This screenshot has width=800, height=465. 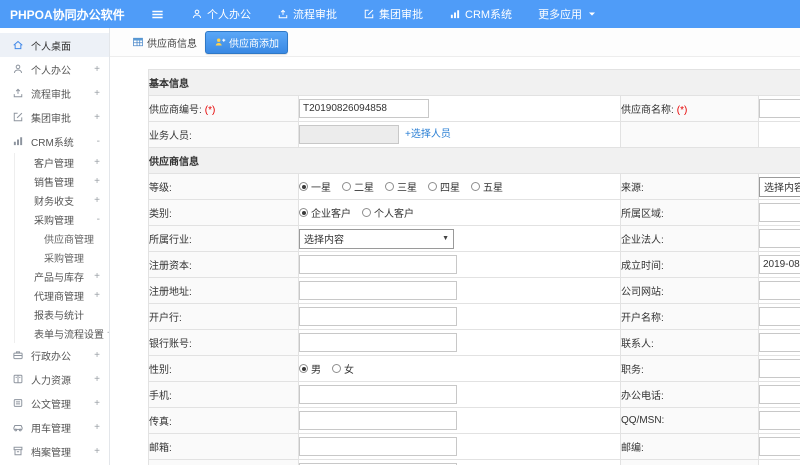 What do you see at coordinates (689, 420) in the screenshot?
I see `field-label: QQ/MSN:` at bounding box center [689, 420].